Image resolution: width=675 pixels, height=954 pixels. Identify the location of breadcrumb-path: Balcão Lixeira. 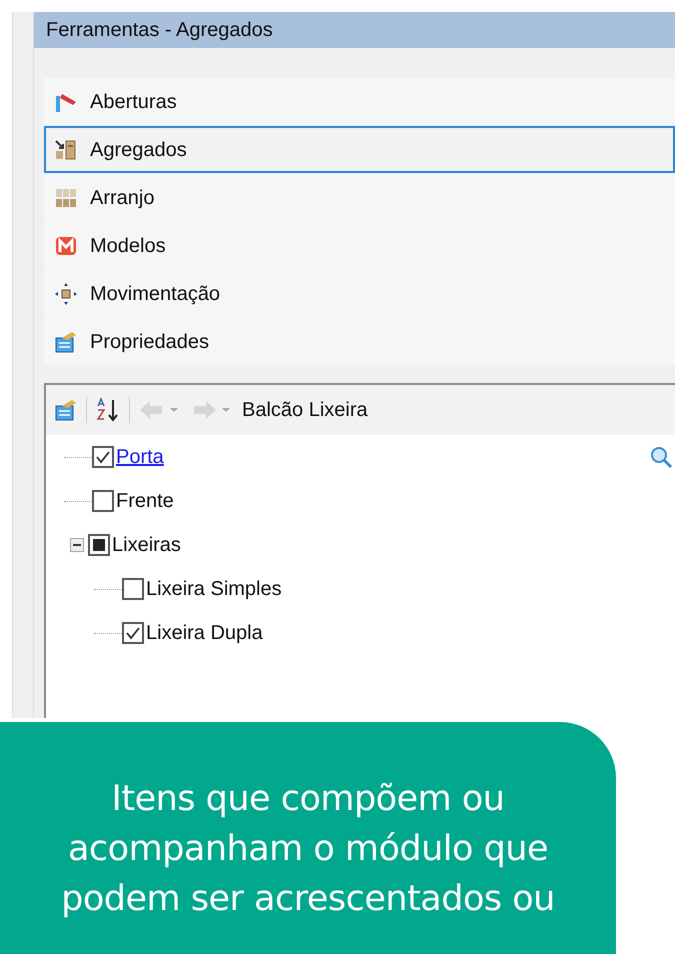
(305, 410).